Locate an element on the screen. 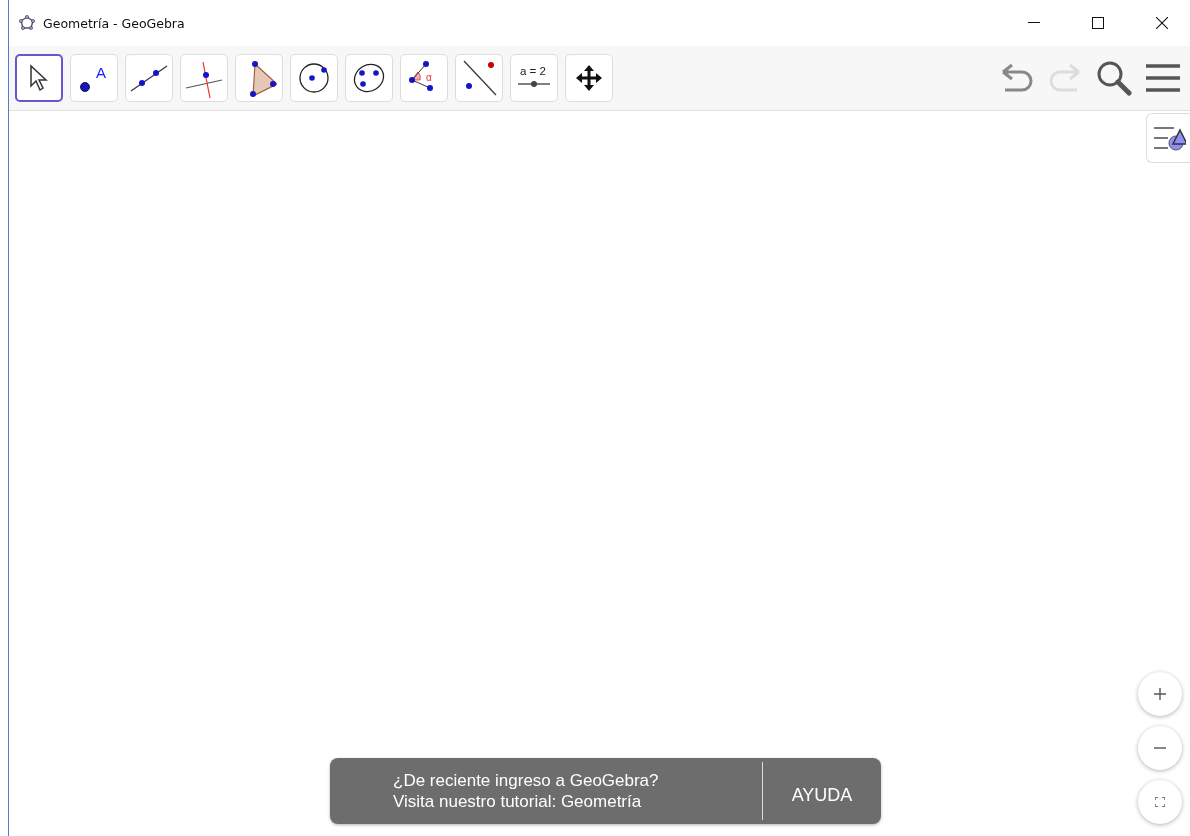 The height and width of the screenshot is (836, 1190). tool-button: α is located at coordinates (424, 78).